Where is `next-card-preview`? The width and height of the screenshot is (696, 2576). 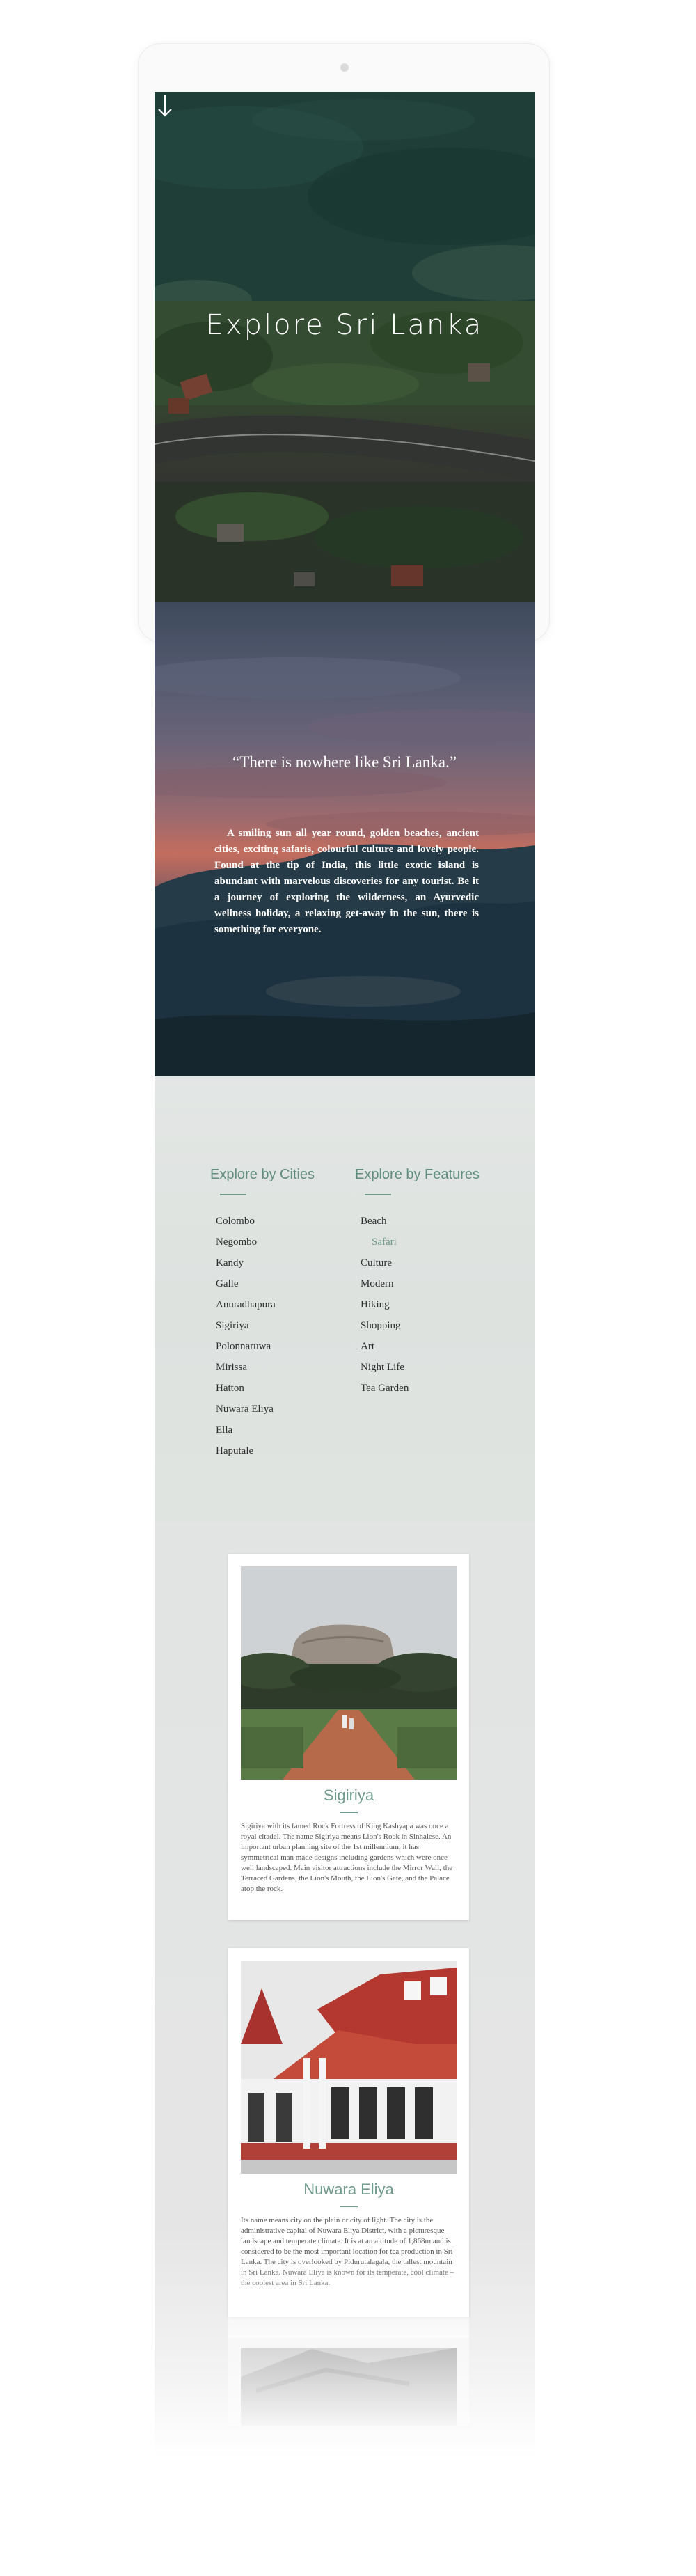 next-card-preview is located at coordinates (348, 2380).